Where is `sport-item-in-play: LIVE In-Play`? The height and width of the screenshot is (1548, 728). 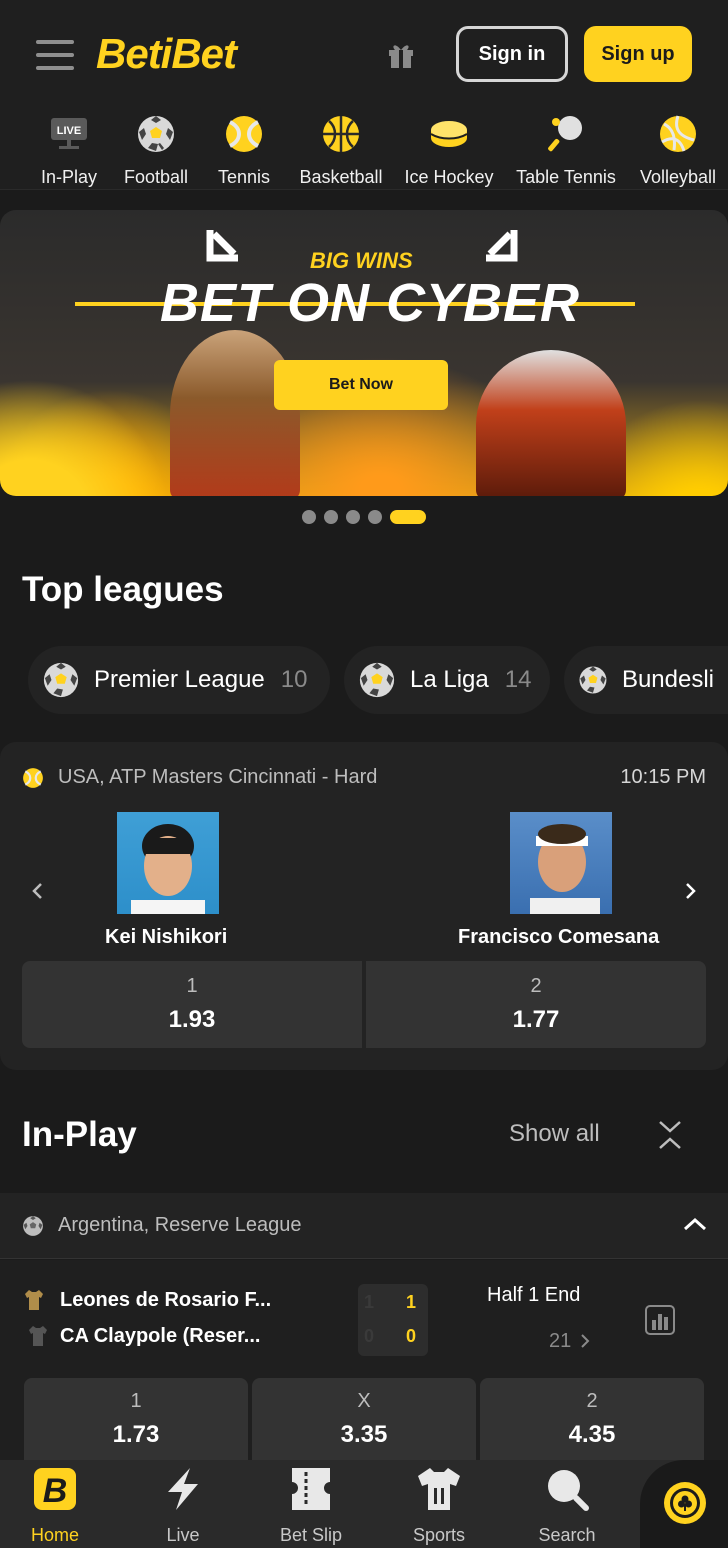
sport-item-in-play: LIVE In-Play is located at coordinates (69, 151).